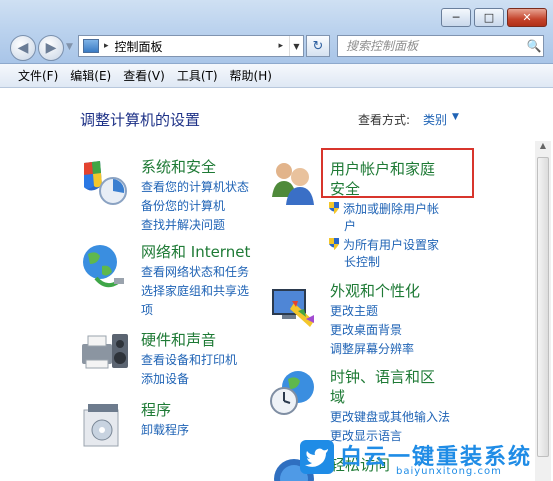  Describe the element at coordinates (372, 349) in the screenshot. I see `link-screen-resolution: 调整屏幕分辨率` at that location.